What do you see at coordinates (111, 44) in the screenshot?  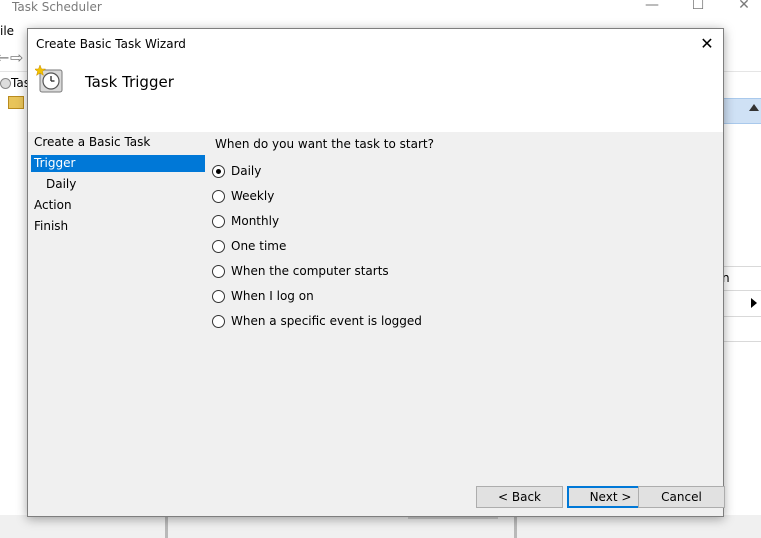 I see `dialog-title: Create Basic Task Wizard` at bounding box center [111, 44].